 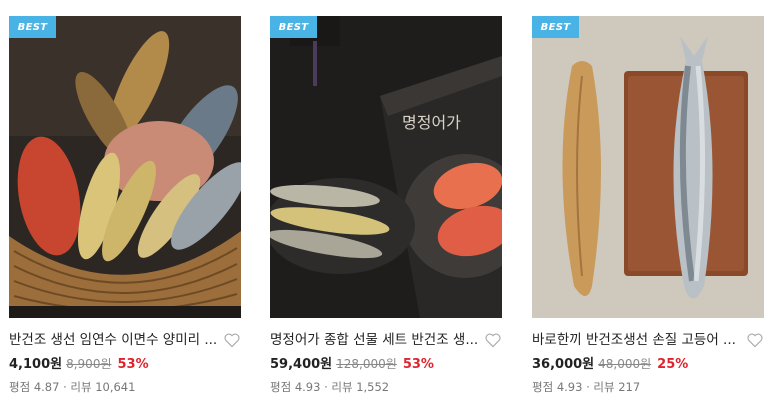 What do you see at coordinates (673, 364) in the screenshot?
I see `discount-rate: 25%` at bounding box center [673, 364].